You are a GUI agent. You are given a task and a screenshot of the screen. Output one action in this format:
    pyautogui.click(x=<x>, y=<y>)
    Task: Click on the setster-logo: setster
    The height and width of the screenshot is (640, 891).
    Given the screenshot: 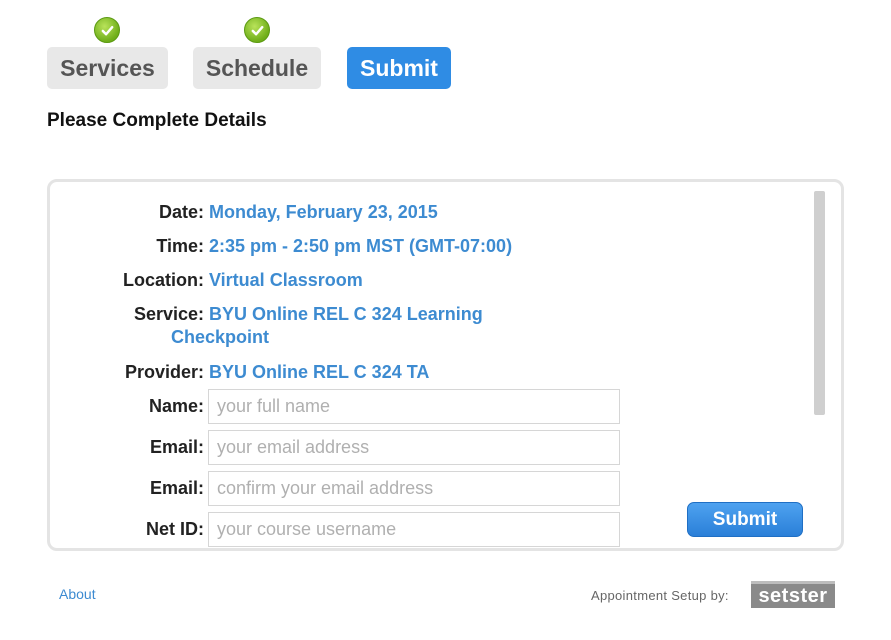 What is the action you would take?
    pyautogui.click(x=793, y=594)
    